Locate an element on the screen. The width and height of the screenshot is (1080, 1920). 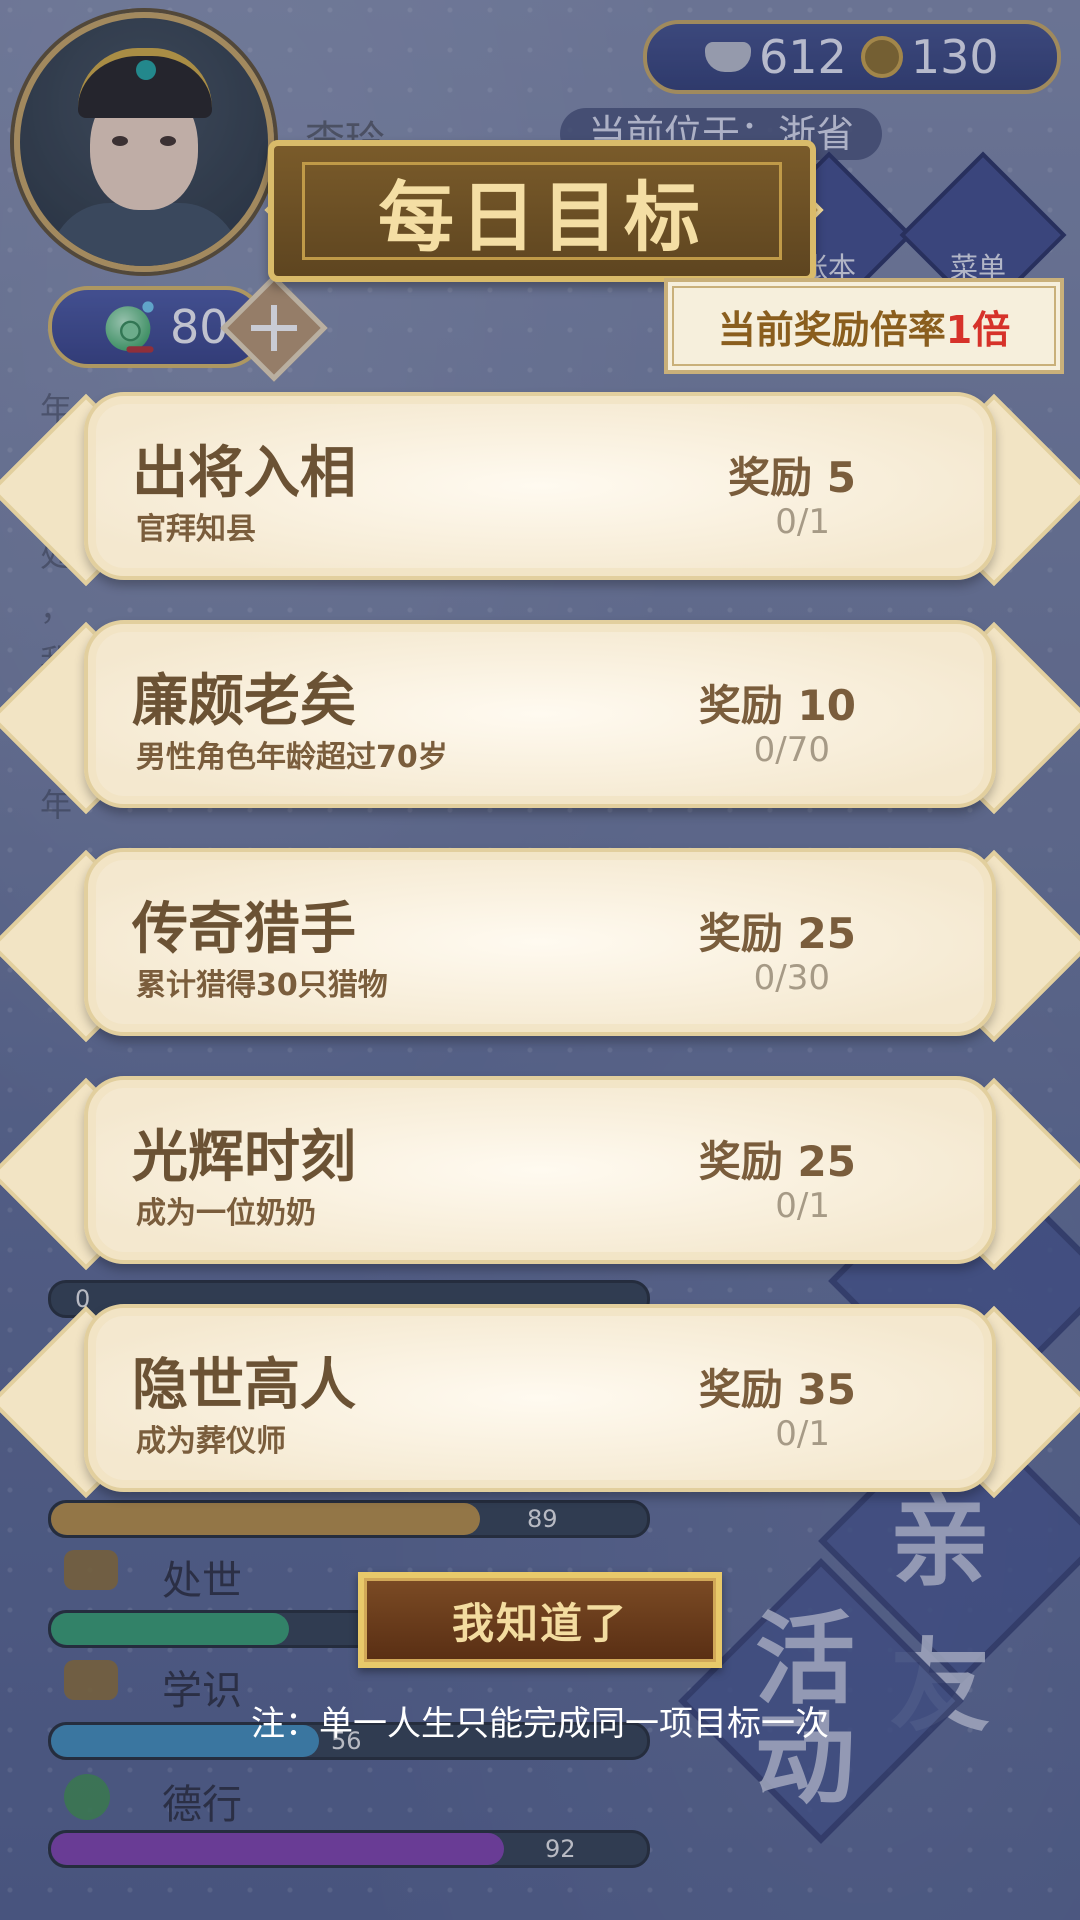
reward-multiplier: 当前奖励倍率 1倍 is located at coordinates (864, 326).